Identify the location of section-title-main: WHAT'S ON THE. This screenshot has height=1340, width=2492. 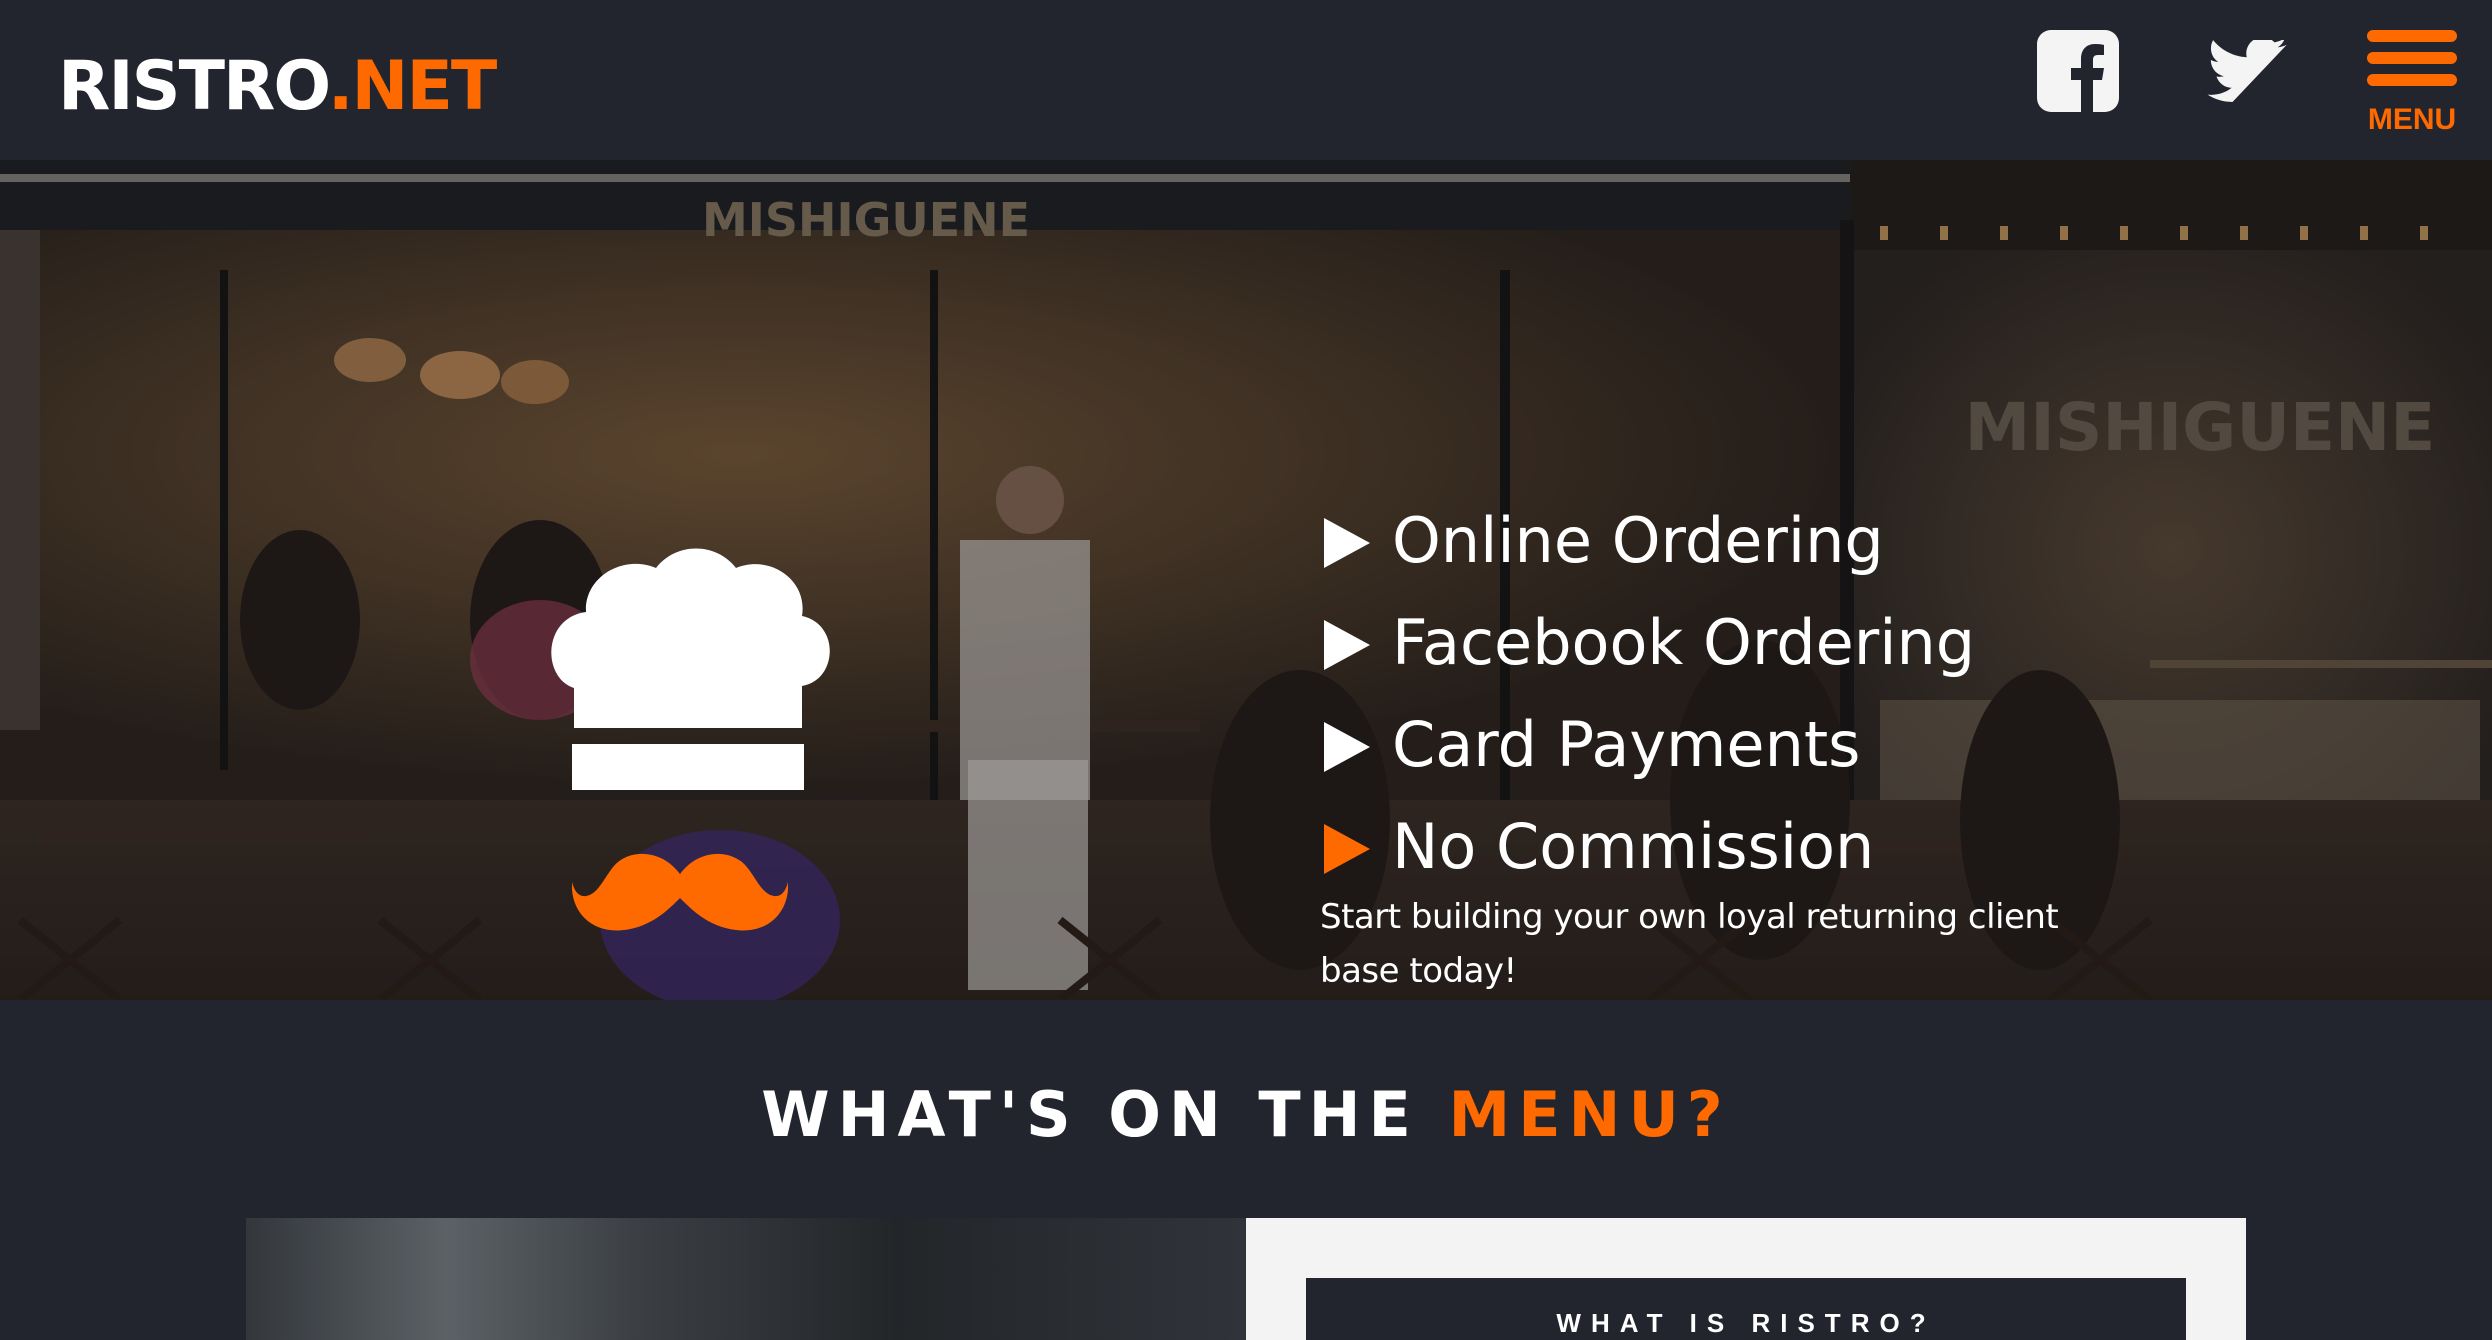
(1090, 1114).